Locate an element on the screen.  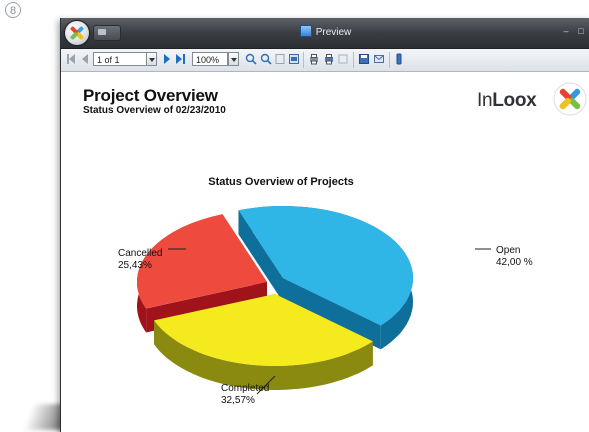
window-title-text: Preview is located at coordinates (333, 32).